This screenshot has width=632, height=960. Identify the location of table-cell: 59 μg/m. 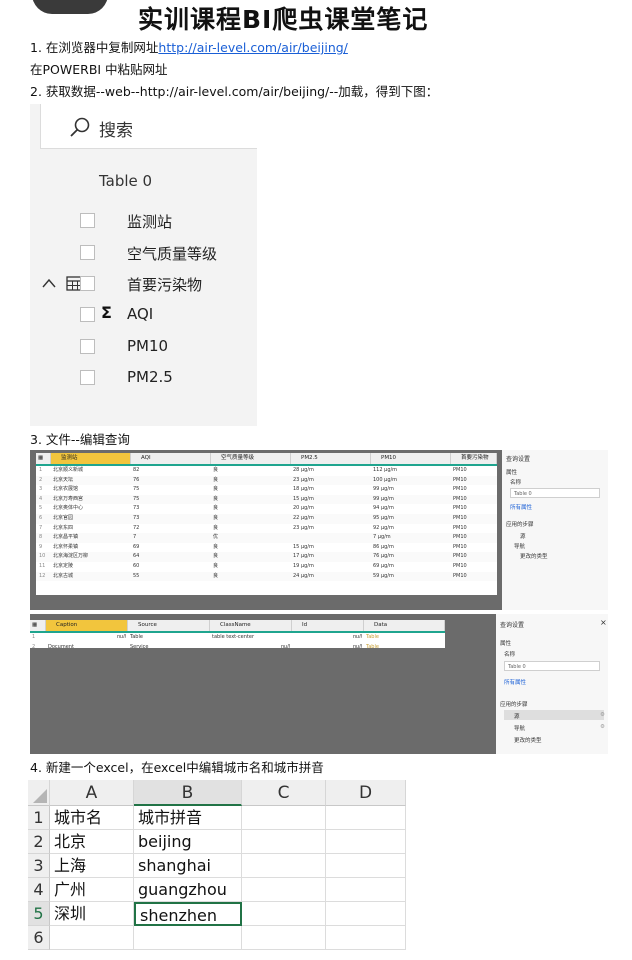
(412, 577).